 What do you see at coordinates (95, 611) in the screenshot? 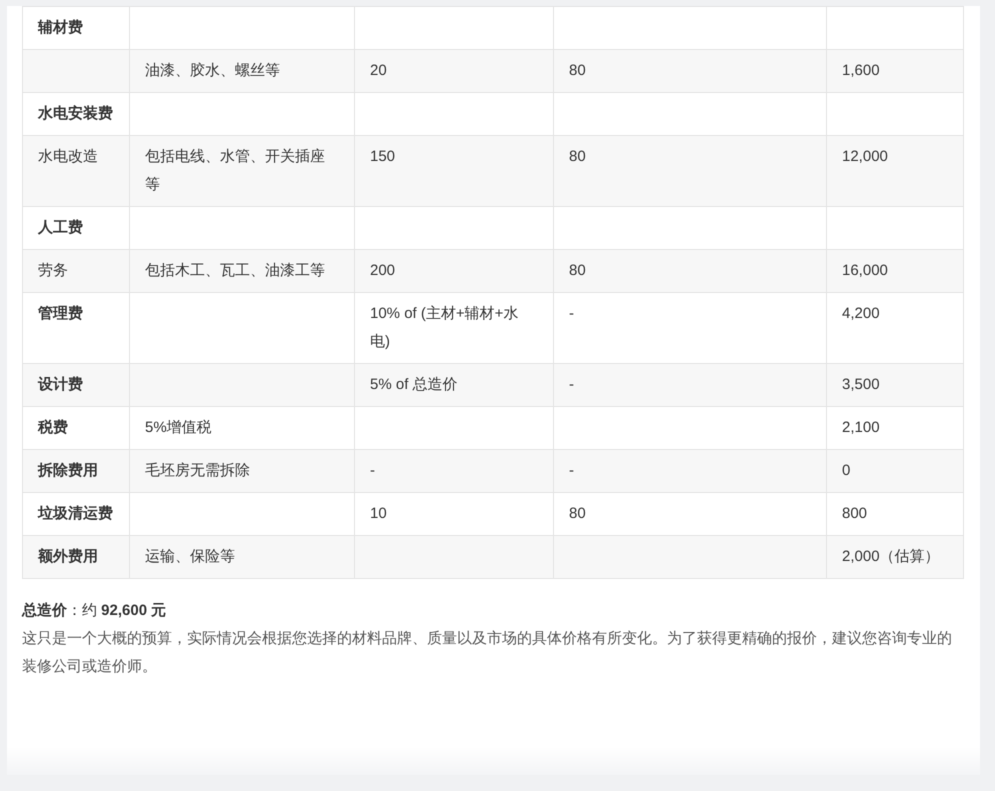
I see `total-price: 总造价：约 92,600 元` at bounding box center [95, 611].